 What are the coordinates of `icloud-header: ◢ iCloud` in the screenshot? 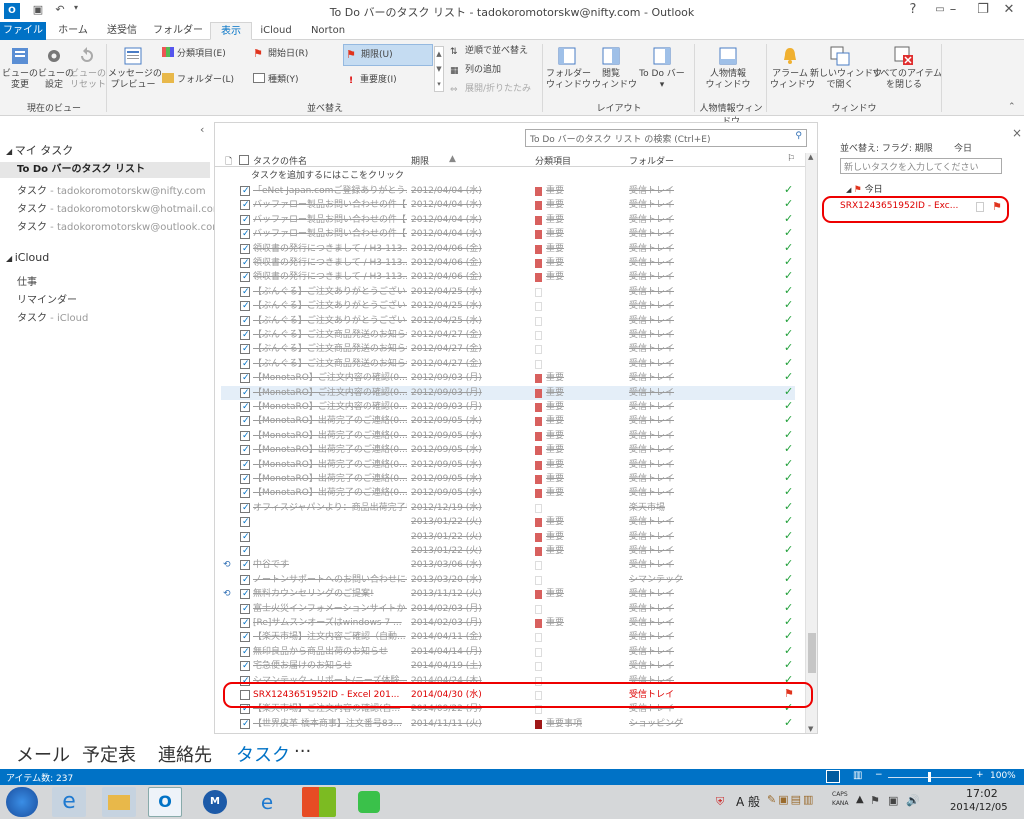 It's located at (27, 257).